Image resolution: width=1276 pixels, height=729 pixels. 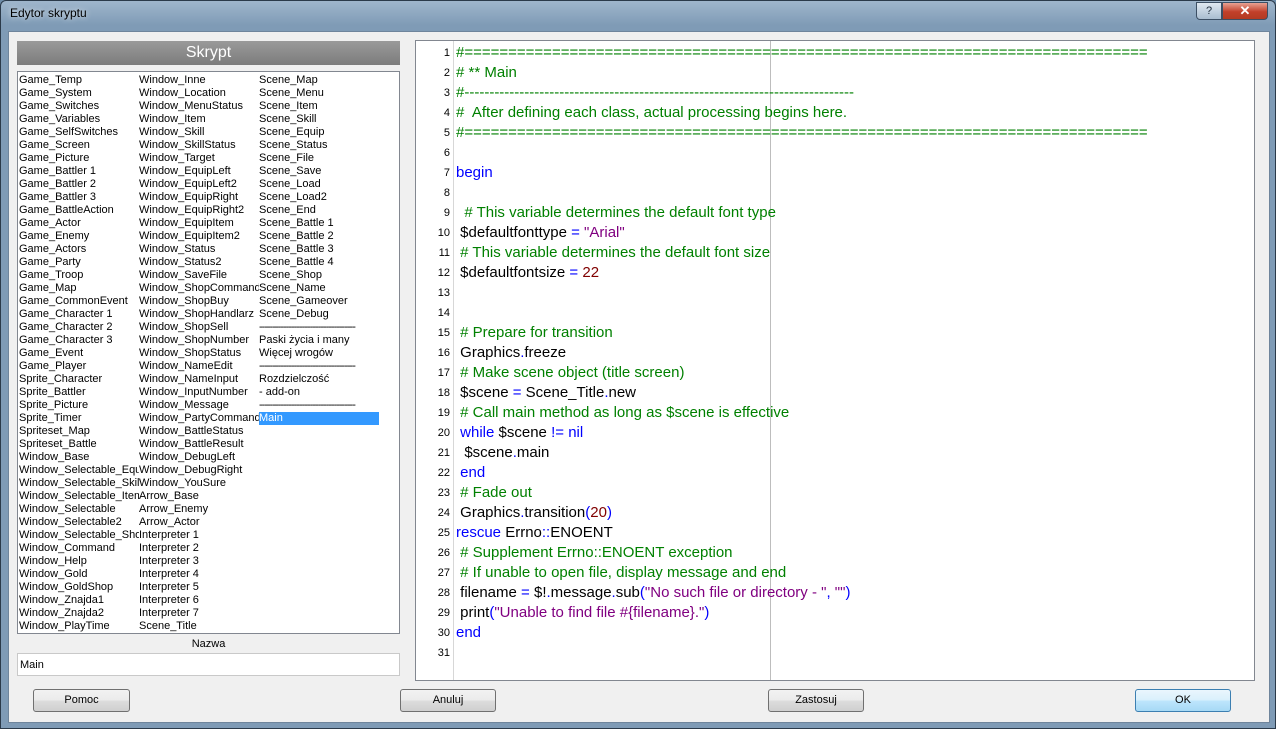 I want to click on script-list-item: Window_DebugLeft, so click(x=199, y=457).